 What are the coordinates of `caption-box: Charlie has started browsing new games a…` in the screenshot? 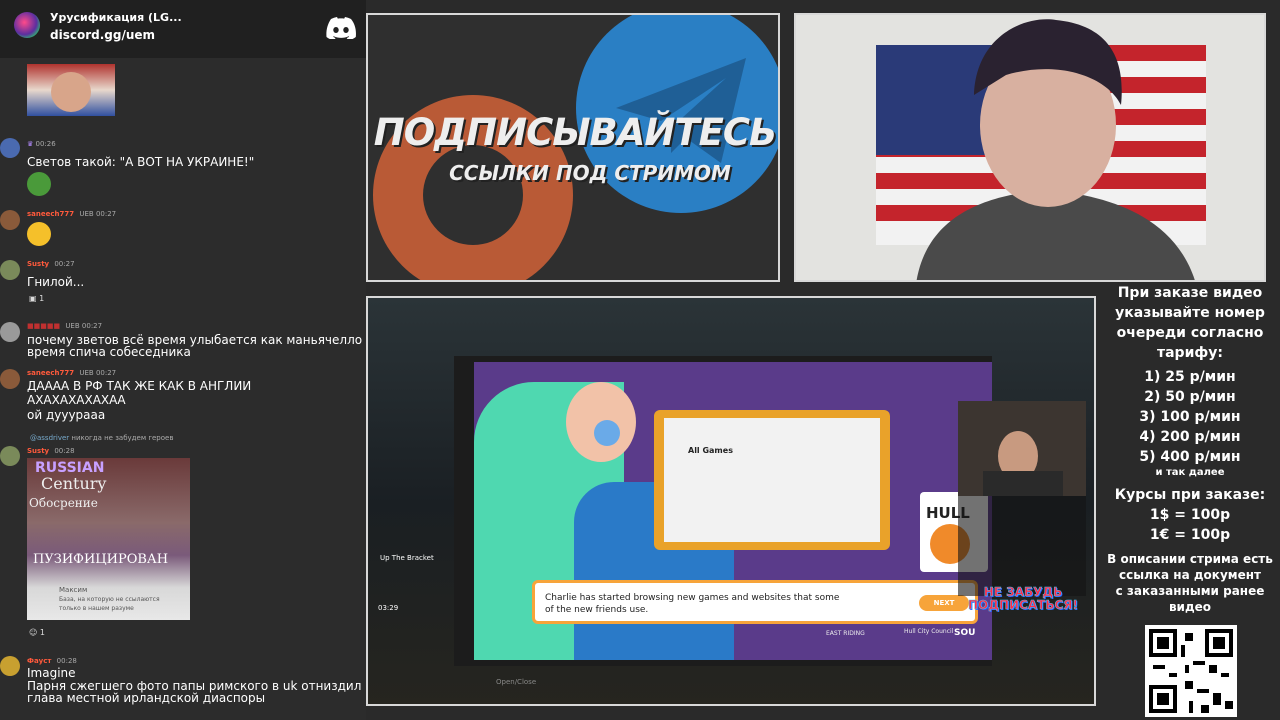 It's located at (755, 602).